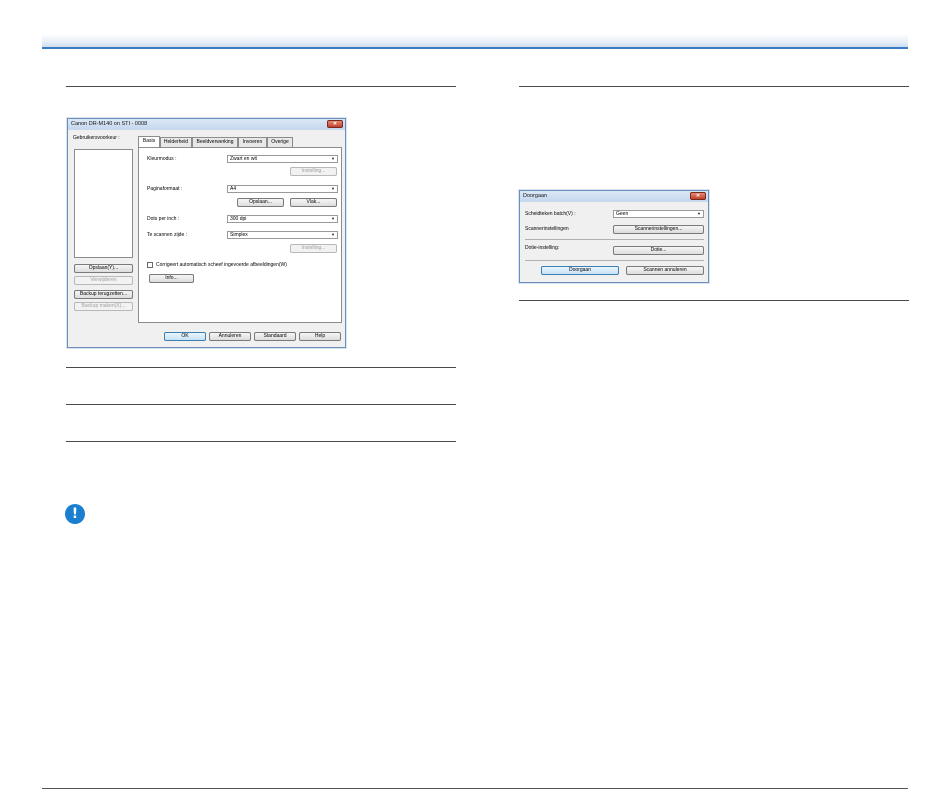 The height and width of the screenshot is (806, 950). Describe the element at coordinates (206, 124) in the screenshot. I see `dialog-titlebar: Canon DR-M140 on STI - 0008 ✕` at that location.